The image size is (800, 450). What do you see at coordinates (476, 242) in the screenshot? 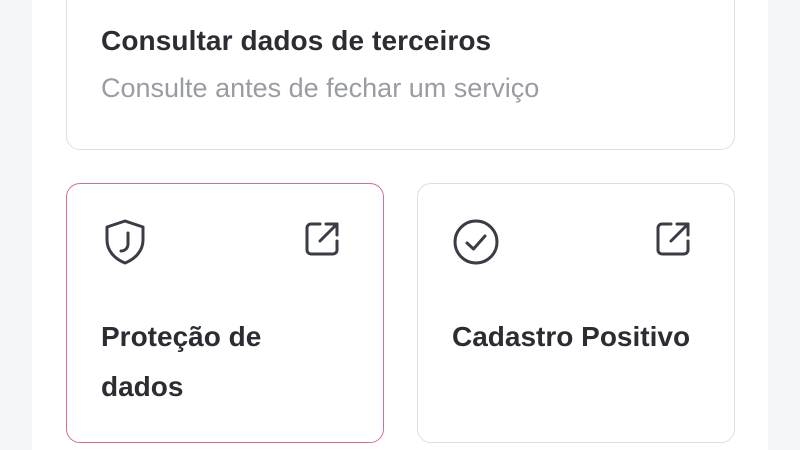
I see `check-circle-icon` at bounding box center [476, 242].